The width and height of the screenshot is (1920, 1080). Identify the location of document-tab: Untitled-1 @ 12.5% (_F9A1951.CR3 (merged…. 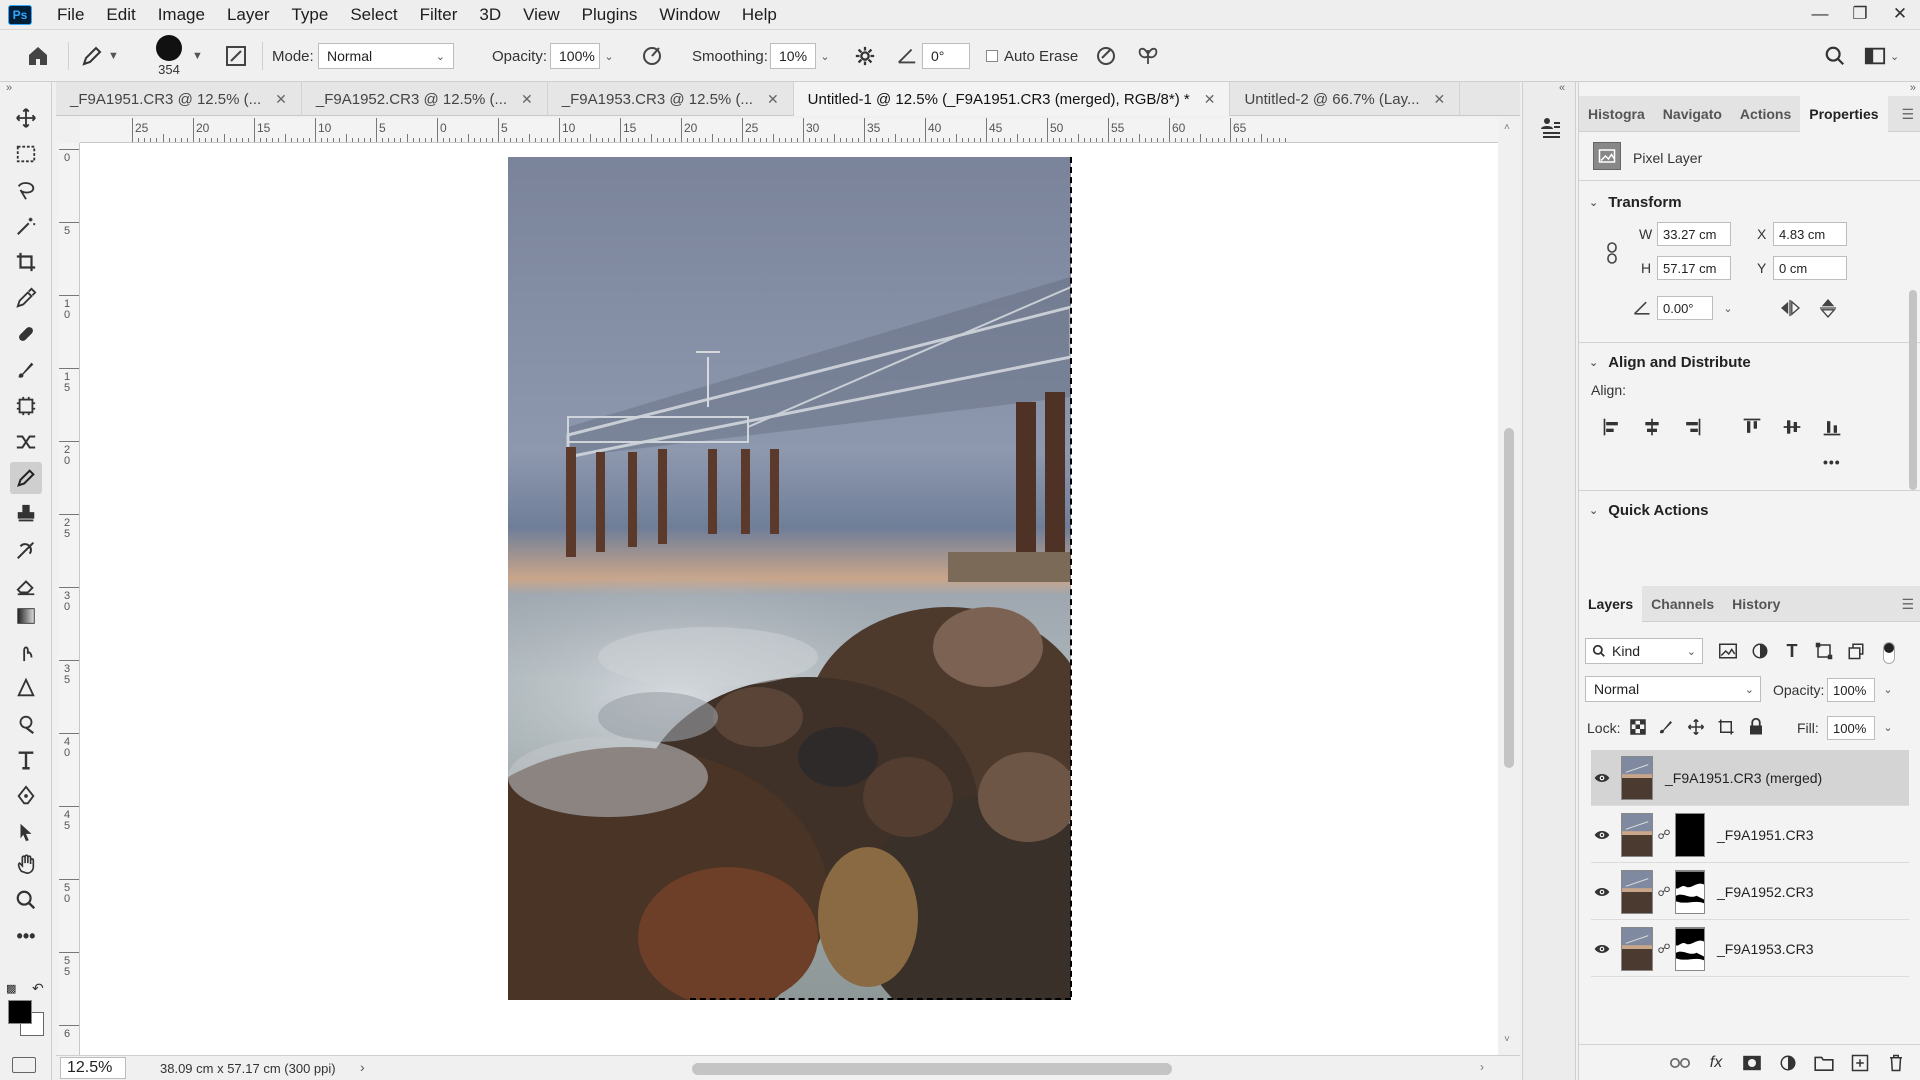
(1012, 99).